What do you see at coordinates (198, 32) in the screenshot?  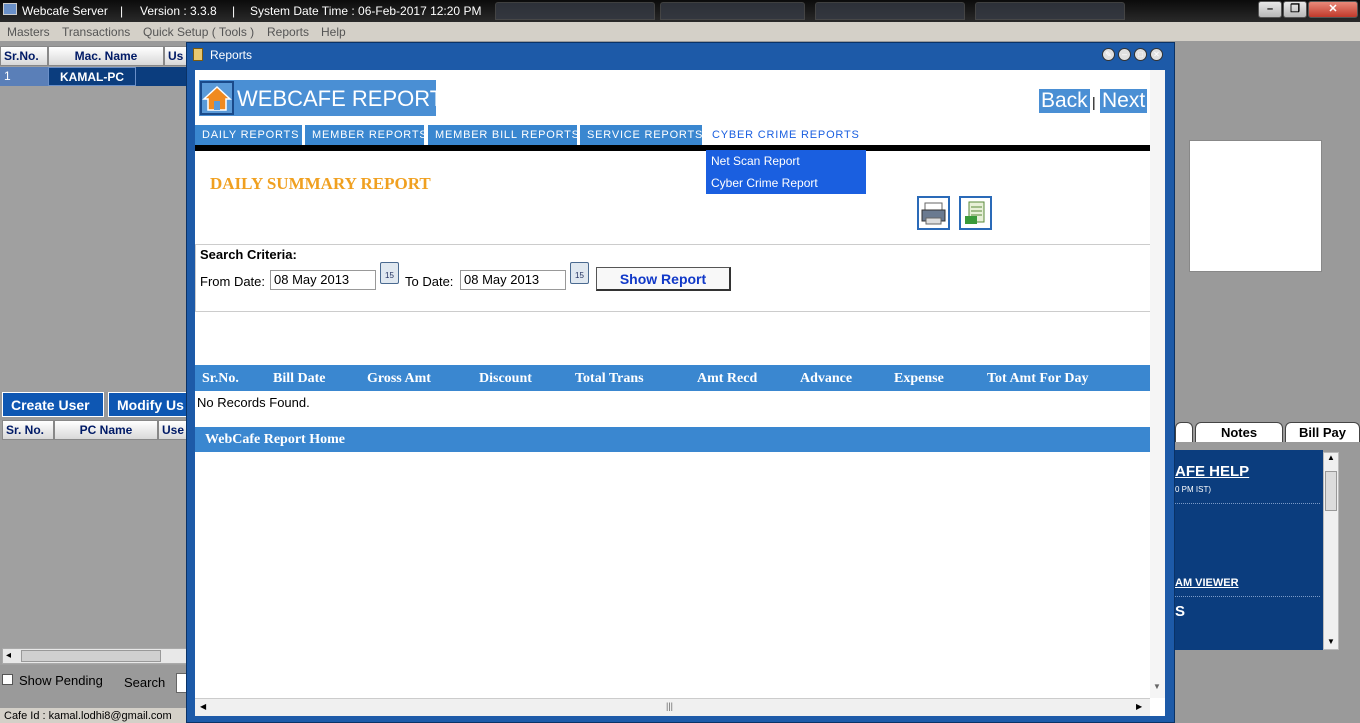 I see `menu-quick-setup: Quick Setup ( Tools )` at bounding box center [198, 32].